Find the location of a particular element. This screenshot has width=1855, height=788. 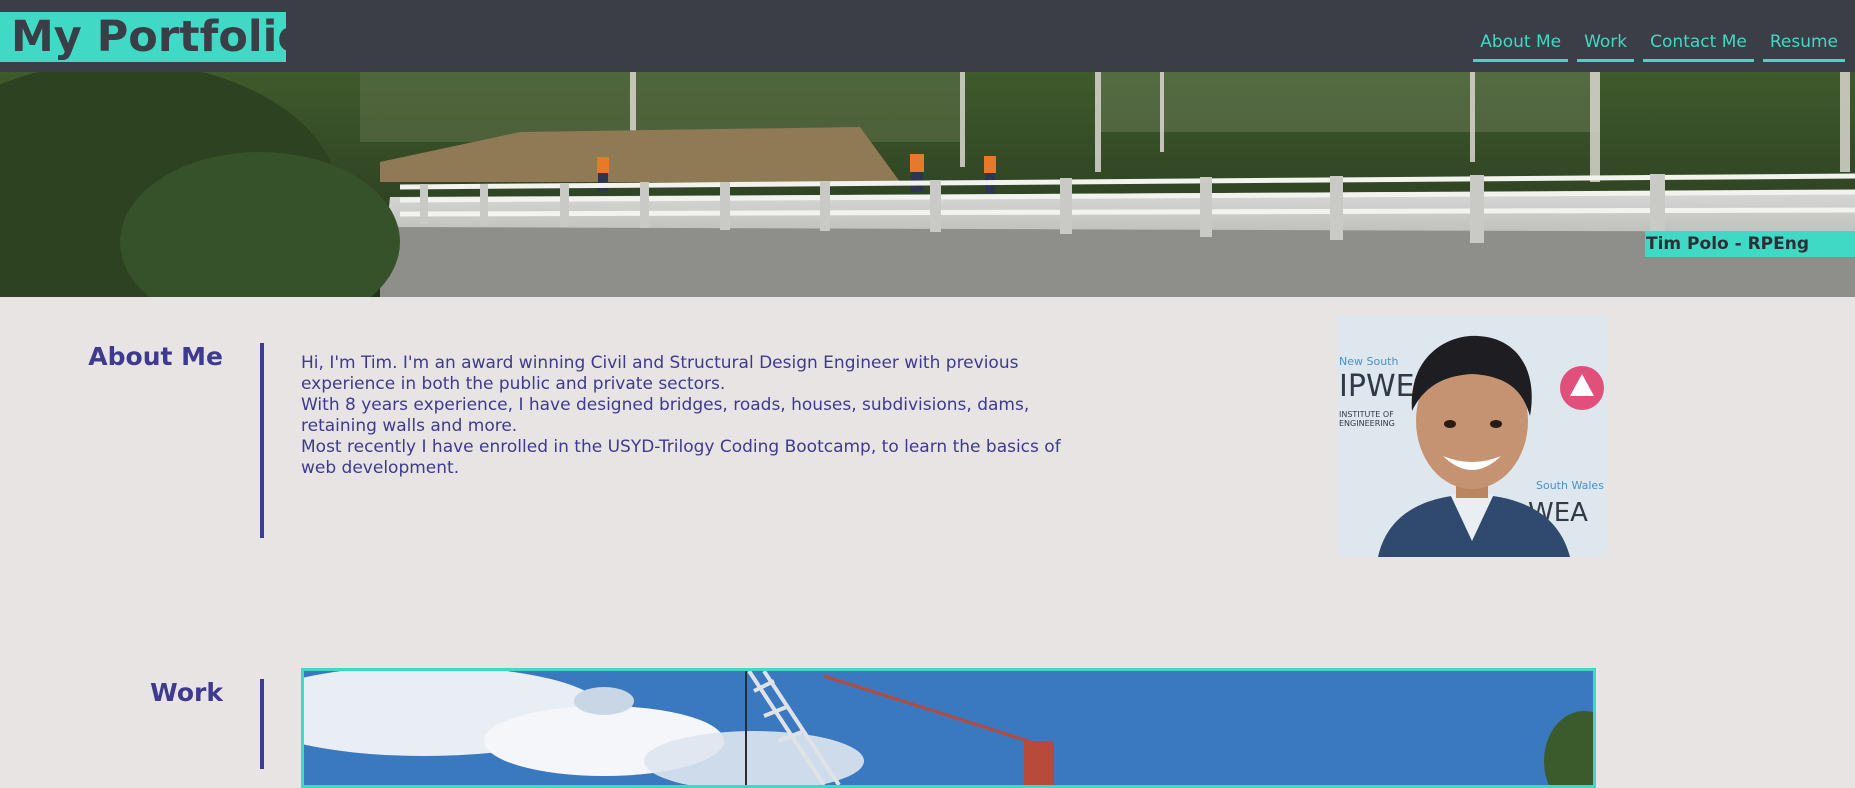

work-project-card is located at coordinates (948, 728).